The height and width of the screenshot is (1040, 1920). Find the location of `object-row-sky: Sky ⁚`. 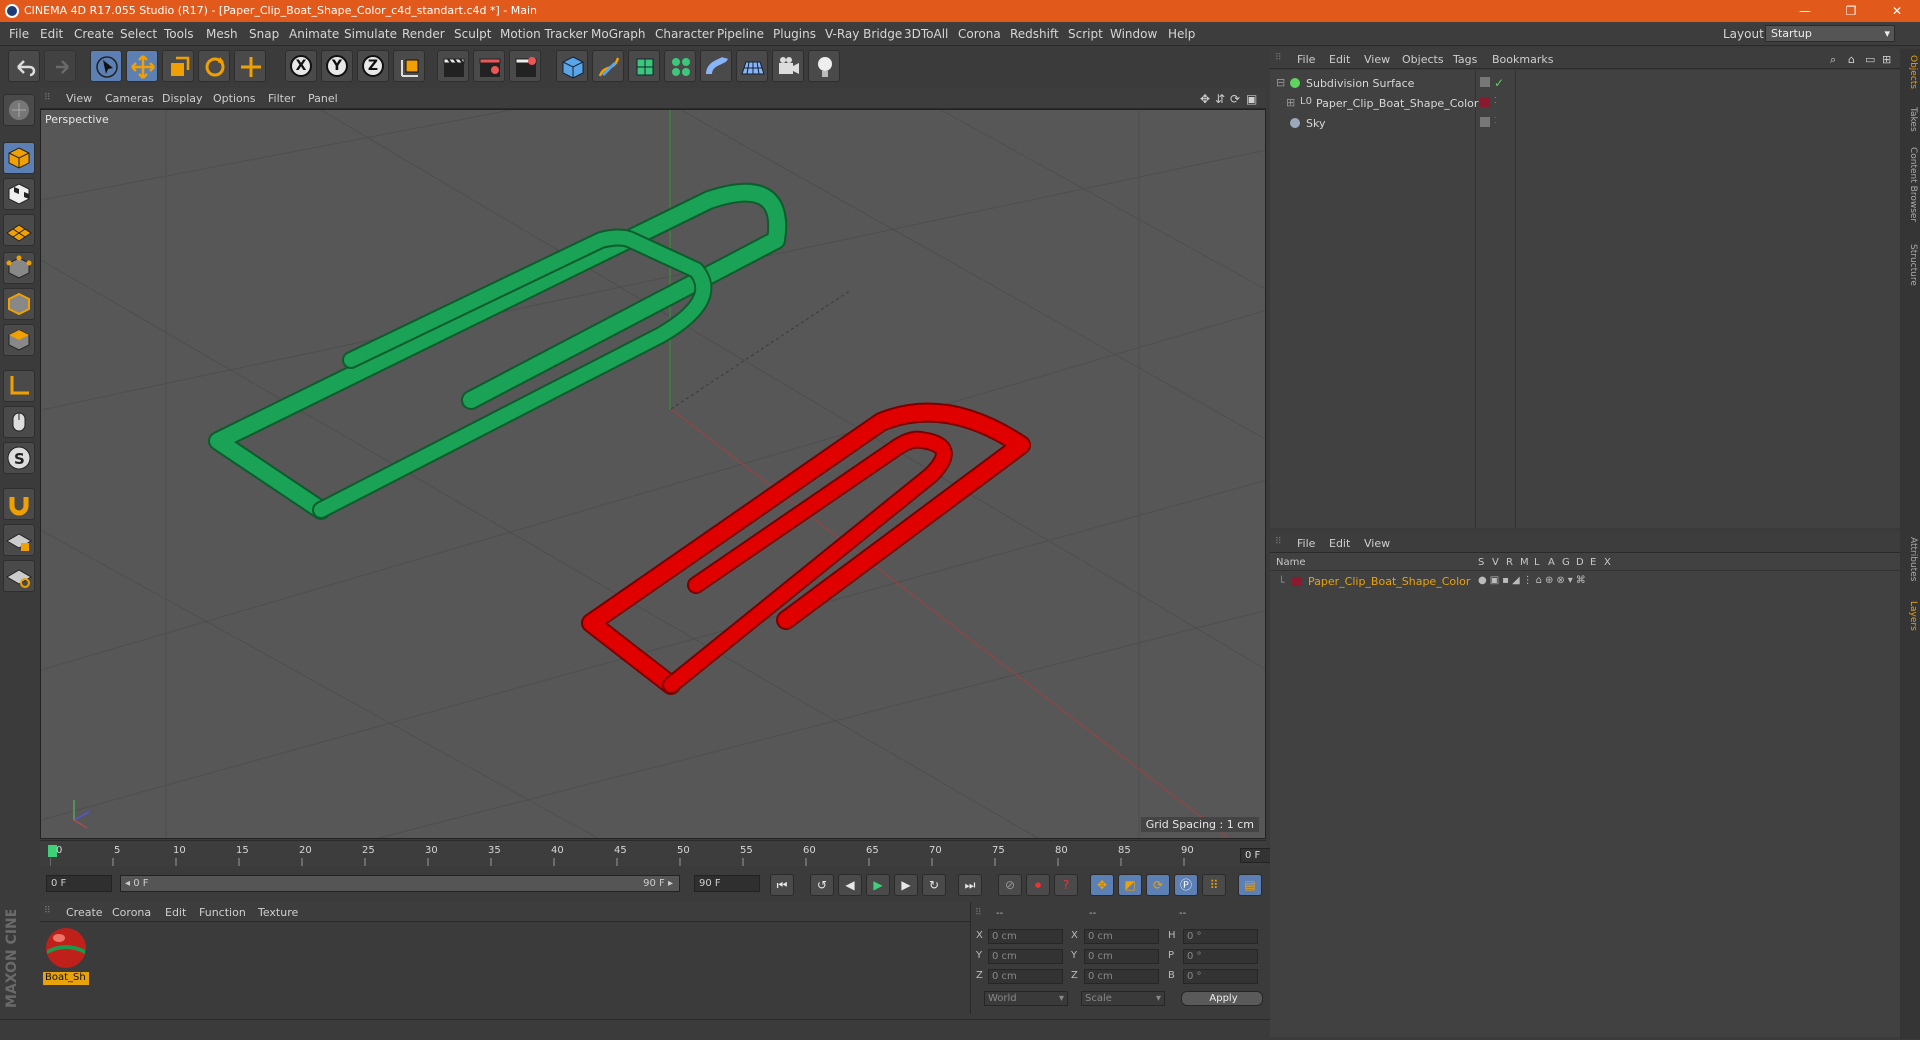

object-row-sky: Sky ⁚ is located at coordinates (1585, 123).